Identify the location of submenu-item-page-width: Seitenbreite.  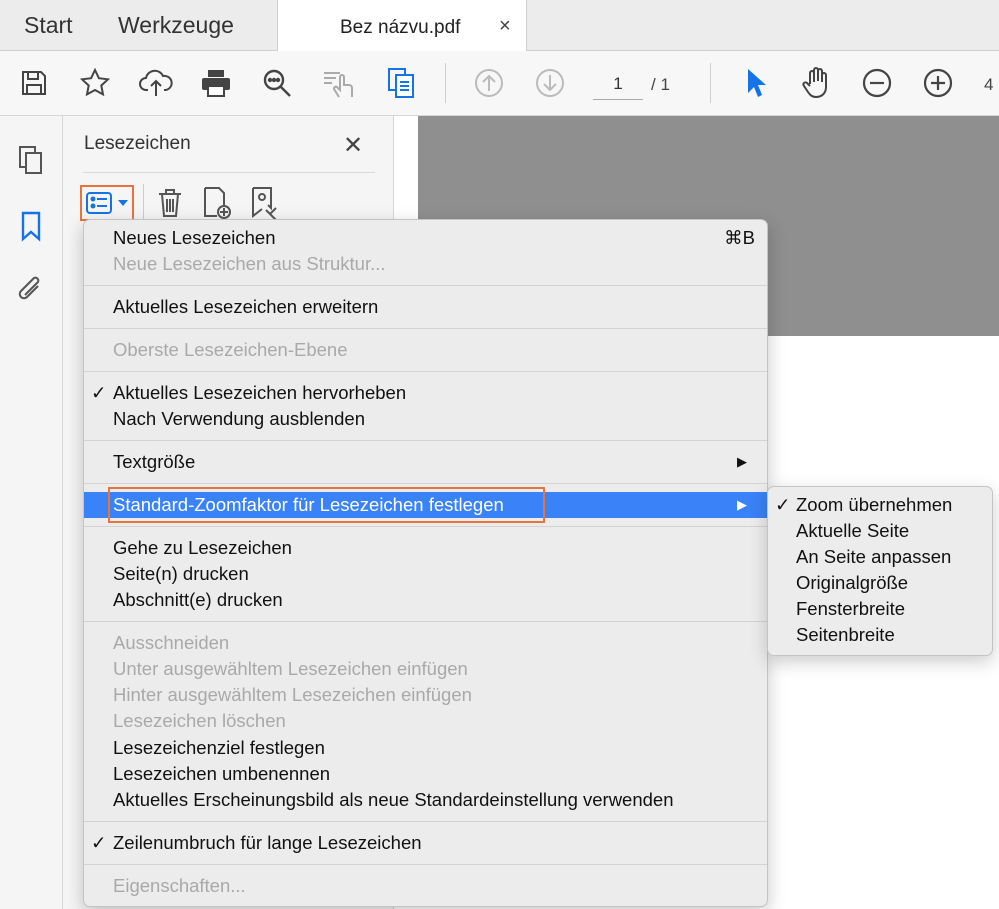
(880, 635).